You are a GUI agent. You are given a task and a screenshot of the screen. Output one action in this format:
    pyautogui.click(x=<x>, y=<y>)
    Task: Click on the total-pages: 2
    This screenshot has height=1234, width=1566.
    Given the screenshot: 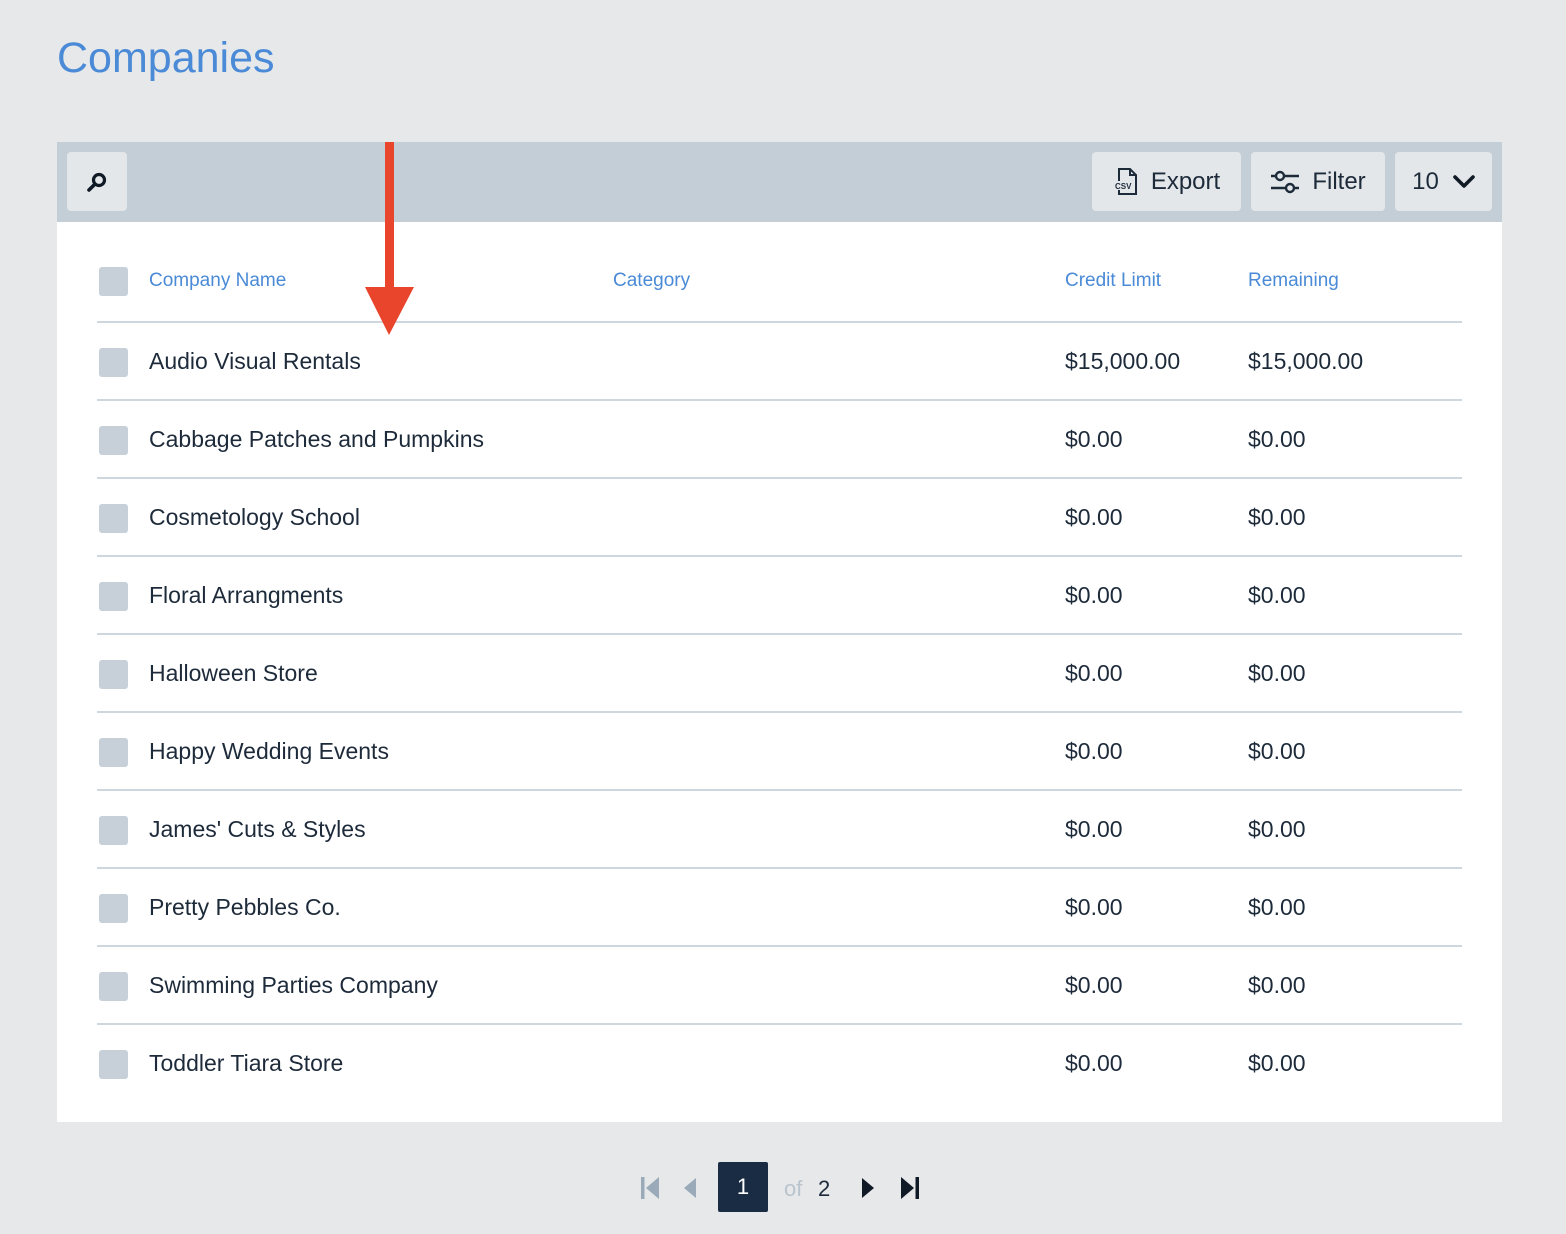 What is the action you would take?
    pyautogui.click(x=824, y=1188)
    